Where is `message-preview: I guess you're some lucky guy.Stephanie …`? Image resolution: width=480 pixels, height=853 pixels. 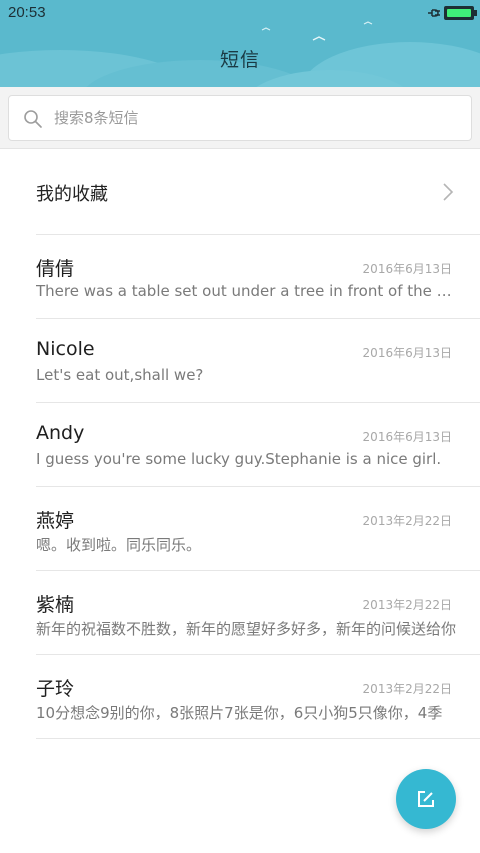 message-preview: I guess you're some lucky guy.Stephanie … is located at coordinates (239, 459).